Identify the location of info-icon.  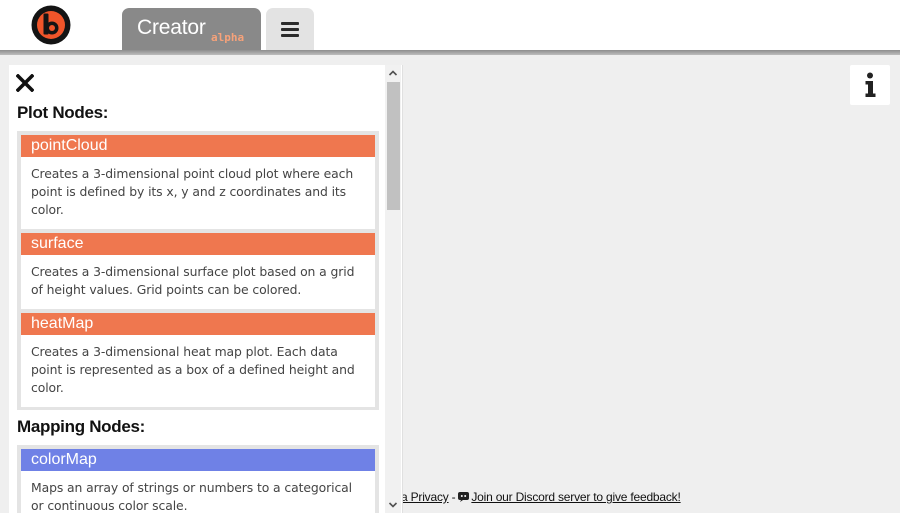
(870, 84).